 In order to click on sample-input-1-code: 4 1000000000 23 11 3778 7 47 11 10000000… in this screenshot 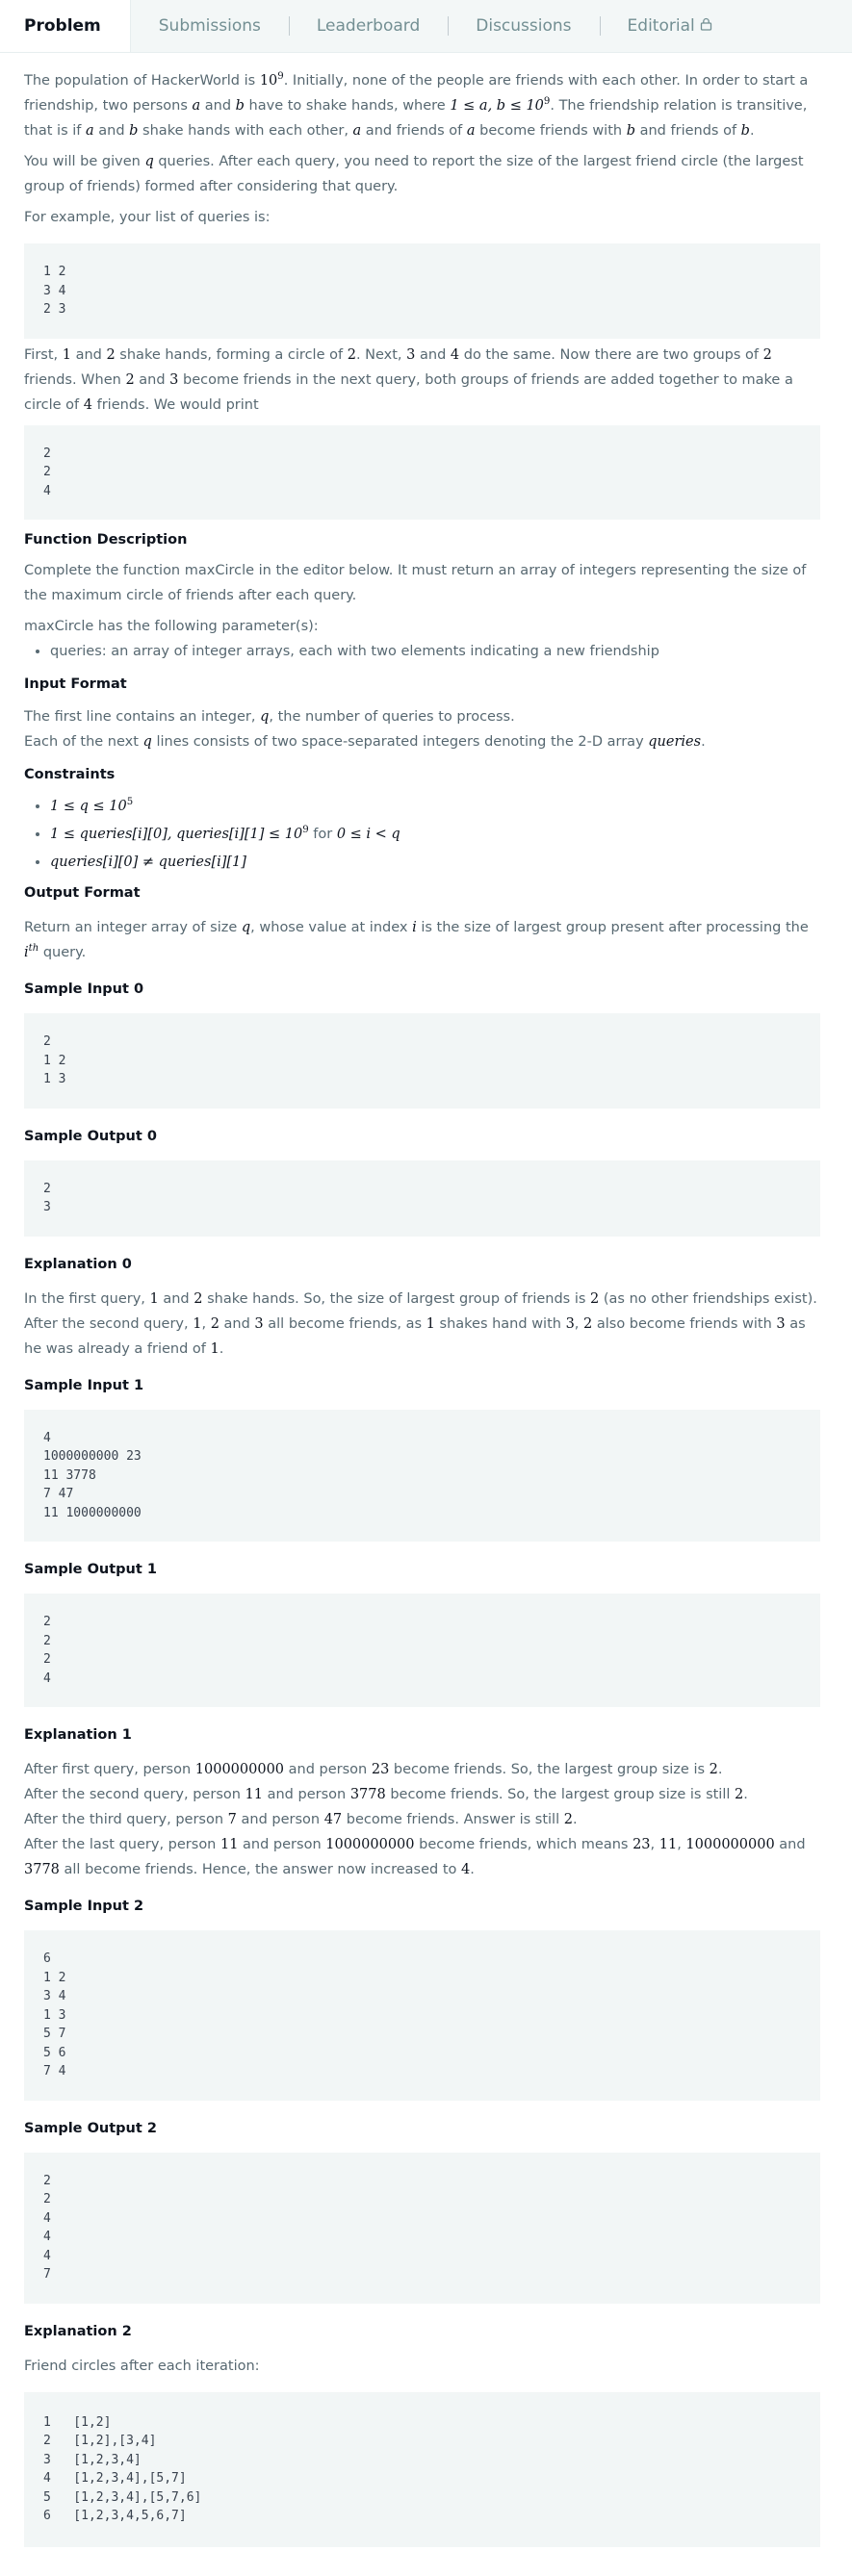, I will do `click(422, 1475)`.